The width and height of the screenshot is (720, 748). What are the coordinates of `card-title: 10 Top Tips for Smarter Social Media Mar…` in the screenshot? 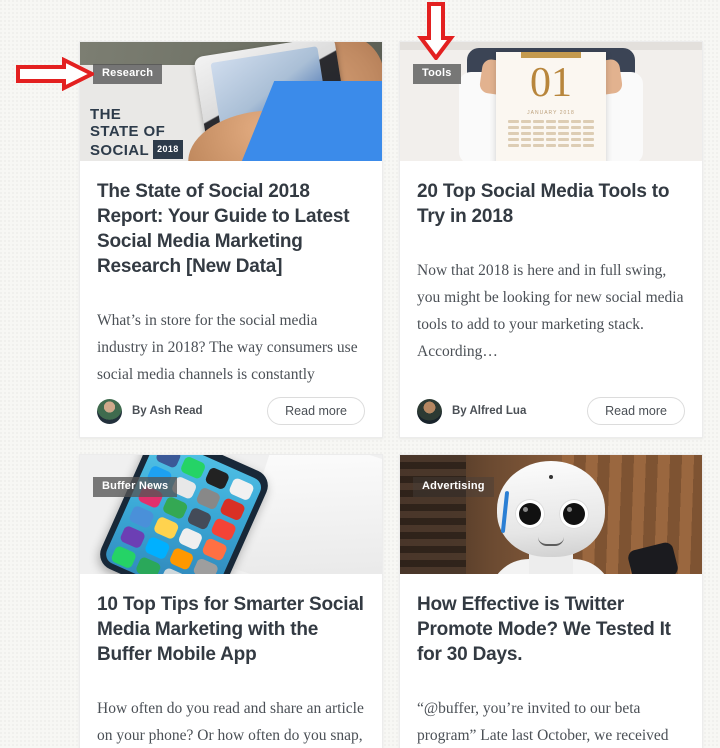 It's located at (231, 629).